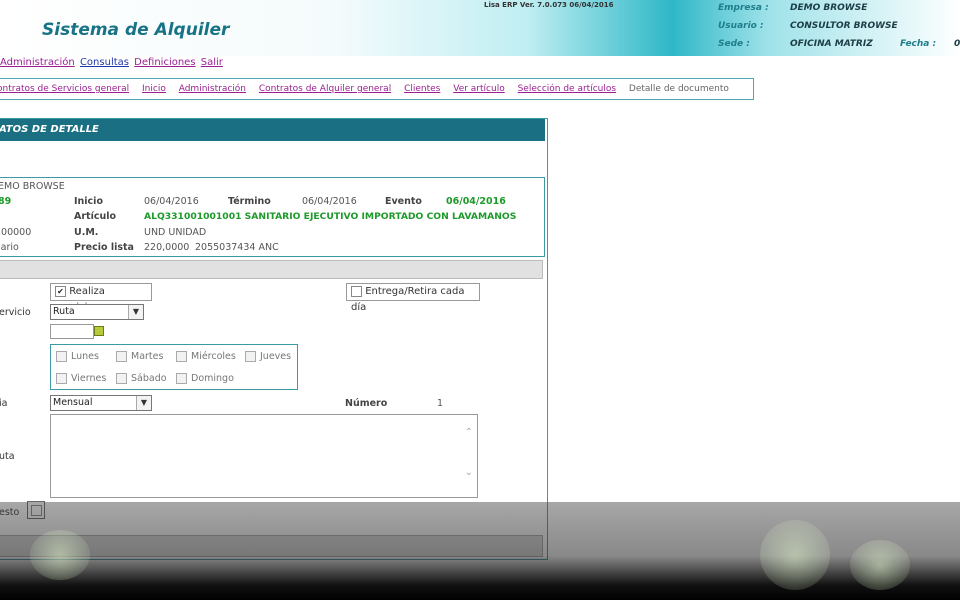 The image size is (960, 600). What do you see at coordinates (95, 216) in the screenshot?
I see `articulo-label: Artículo` at bounding box center [95, 216].